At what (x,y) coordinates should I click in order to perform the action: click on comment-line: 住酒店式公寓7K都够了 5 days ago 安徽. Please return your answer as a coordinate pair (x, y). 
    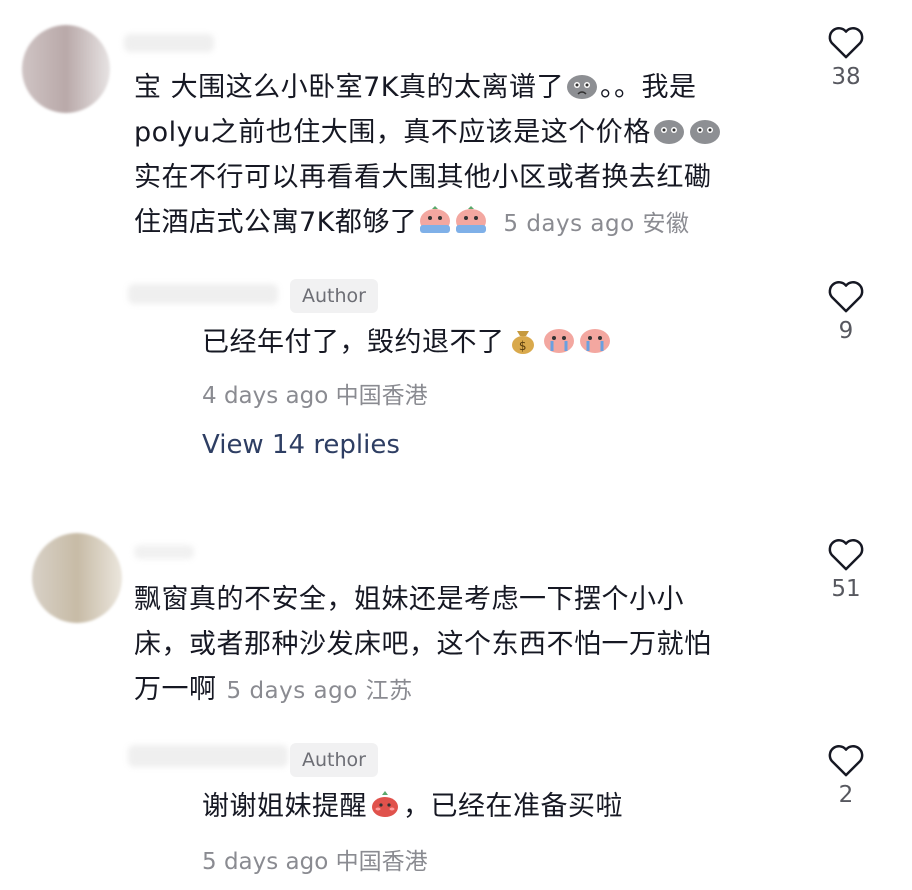
    Looking at the image, I should click on (412, 222).